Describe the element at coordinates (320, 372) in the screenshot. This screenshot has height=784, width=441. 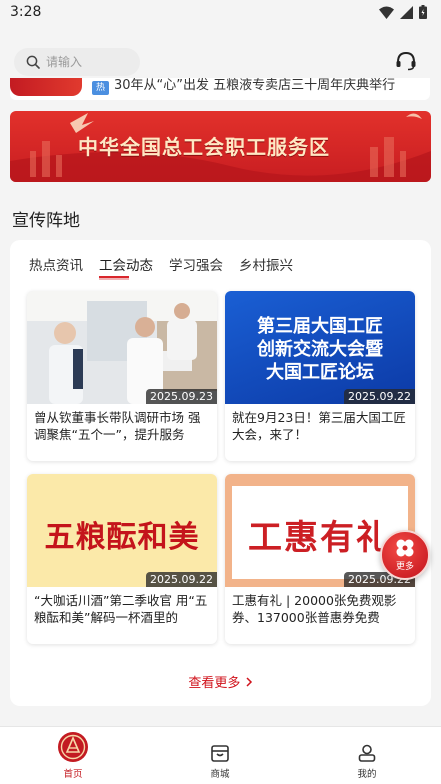
I see `article-image-text-line: 大国工匠论坛` at that location.